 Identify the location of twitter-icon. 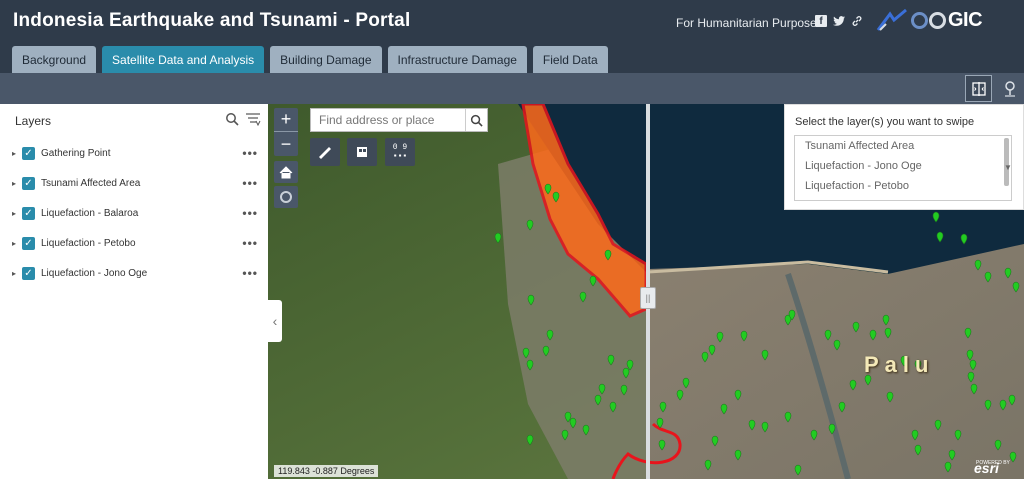
(839, 21).